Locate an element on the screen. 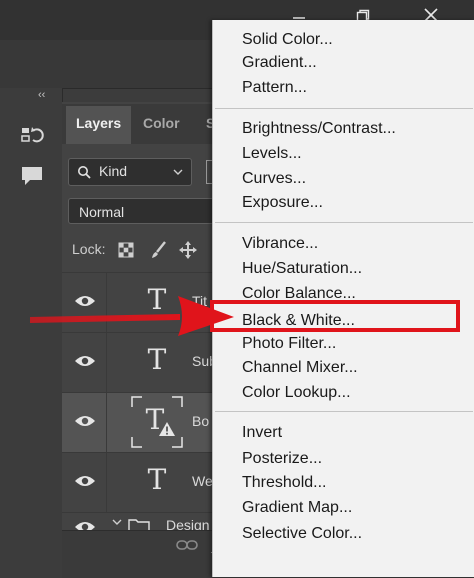  annotation-arrow-icon is located at coordinates (132, 316).